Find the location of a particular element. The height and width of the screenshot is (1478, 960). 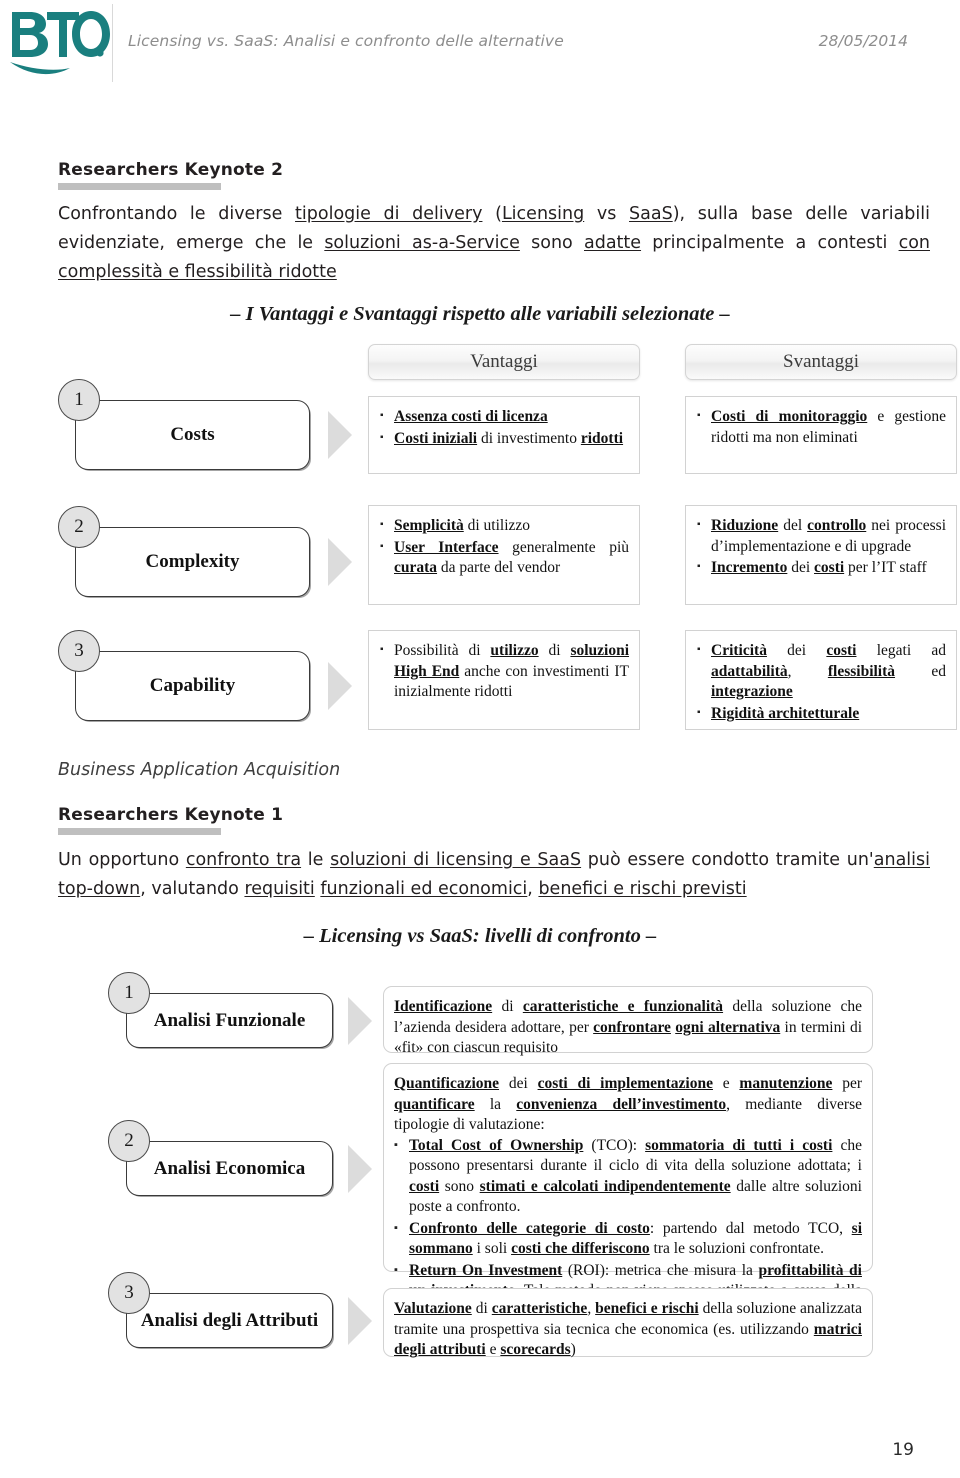

bto-logo-icon is located at coordinates (60, 42).